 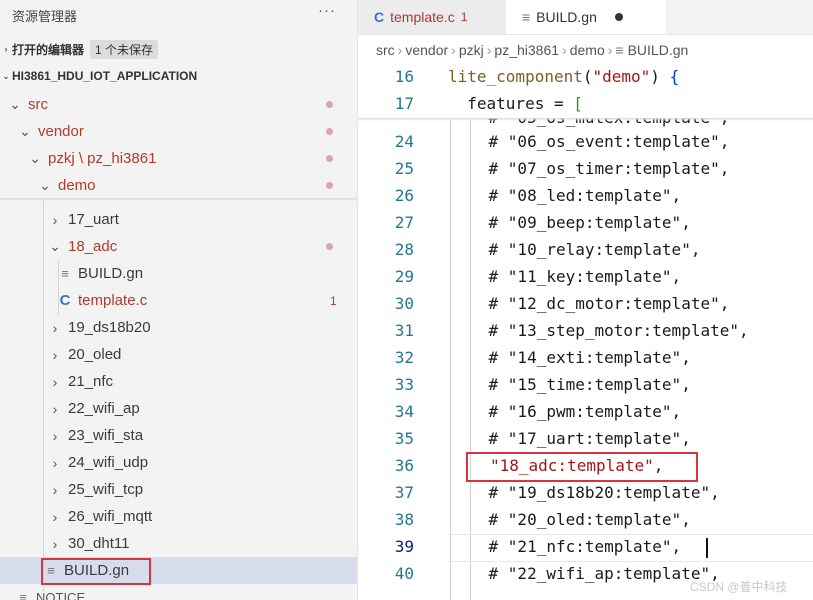 I want to click on line-number: 35, so click(x=404, y=438).